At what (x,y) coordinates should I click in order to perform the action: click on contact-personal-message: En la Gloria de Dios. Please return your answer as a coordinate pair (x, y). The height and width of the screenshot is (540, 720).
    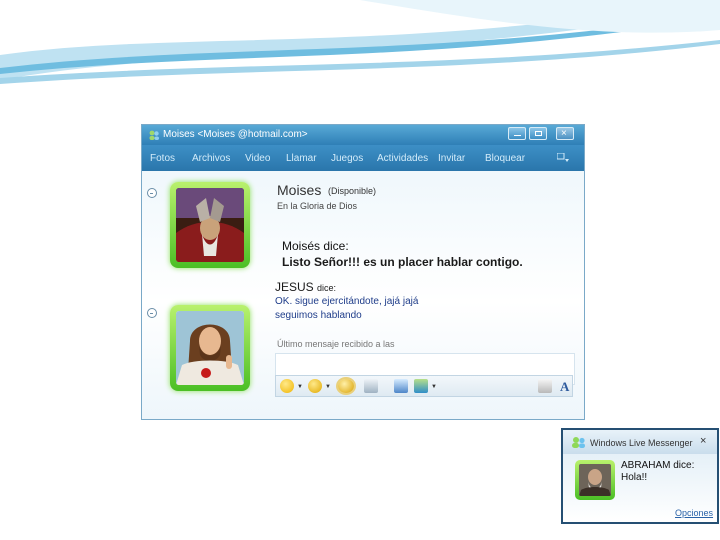
    Looking at the image, I should click on (317, 206).